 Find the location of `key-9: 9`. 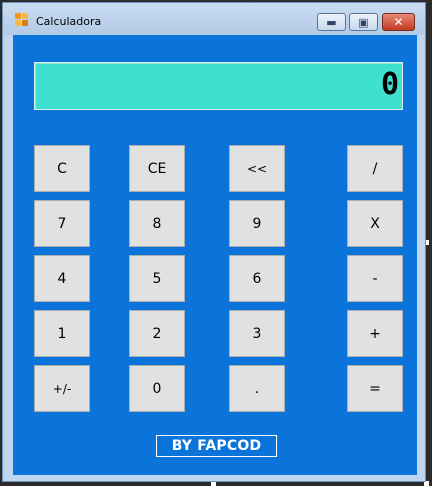

key-9: 9 is located at coordinates (257, 223).